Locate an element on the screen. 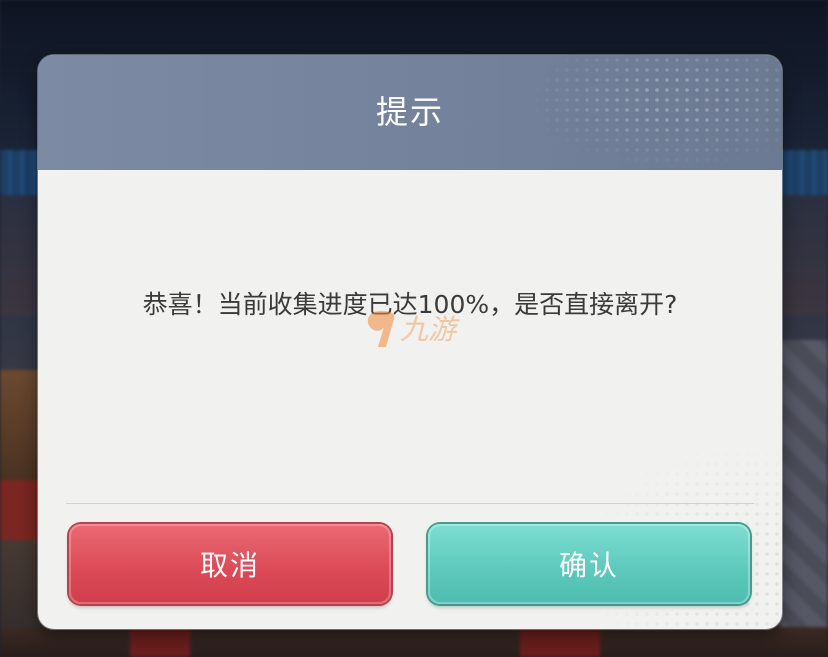 This screenshot has height=657, width=828. dialog-divider is located at coordinates (410, 503).